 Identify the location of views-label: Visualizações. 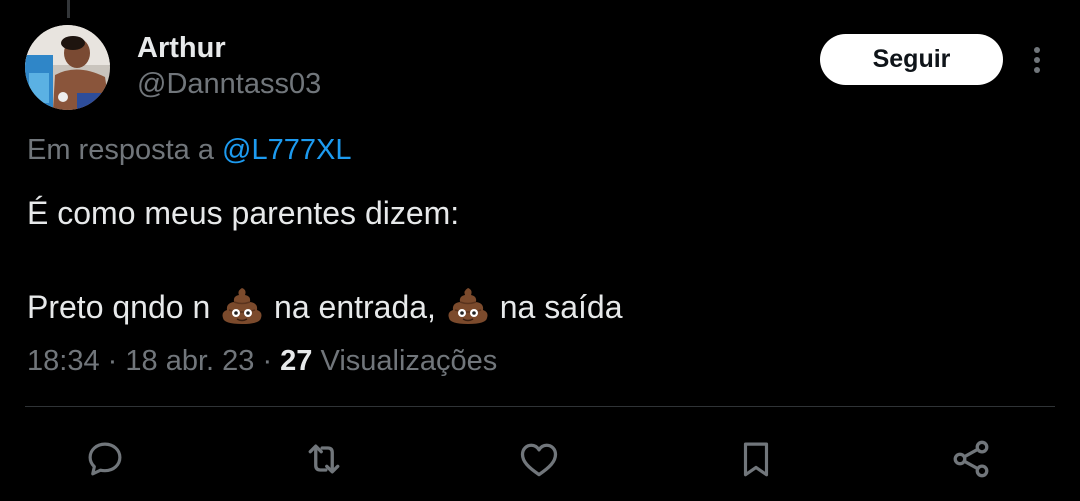
(409, 361).